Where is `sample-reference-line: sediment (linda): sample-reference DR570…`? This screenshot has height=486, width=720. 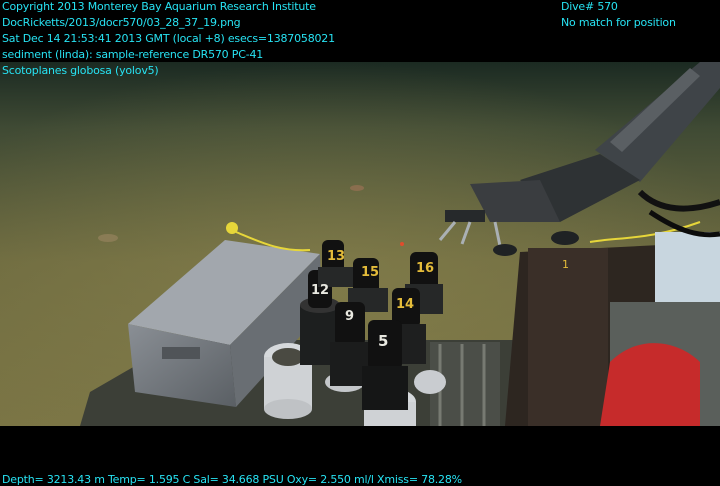
sample-reference-line: sediment (linda): sample-reference DR570… is located at coordinates (133, 54).